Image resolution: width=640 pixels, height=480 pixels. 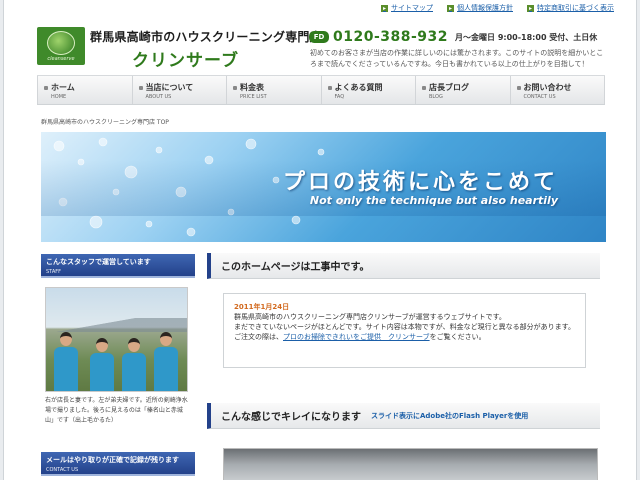 What do you see at coordinates (116, 325) in the screenshot?
I see `mountain-background` at bounding box center [116, 325].